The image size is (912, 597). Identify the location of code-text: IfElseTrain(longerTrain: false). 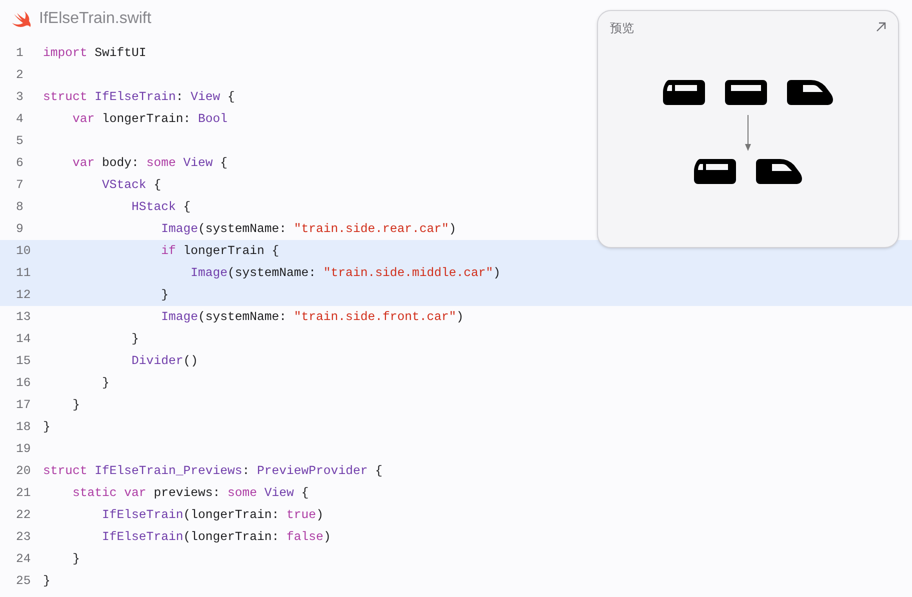
(216, 537).